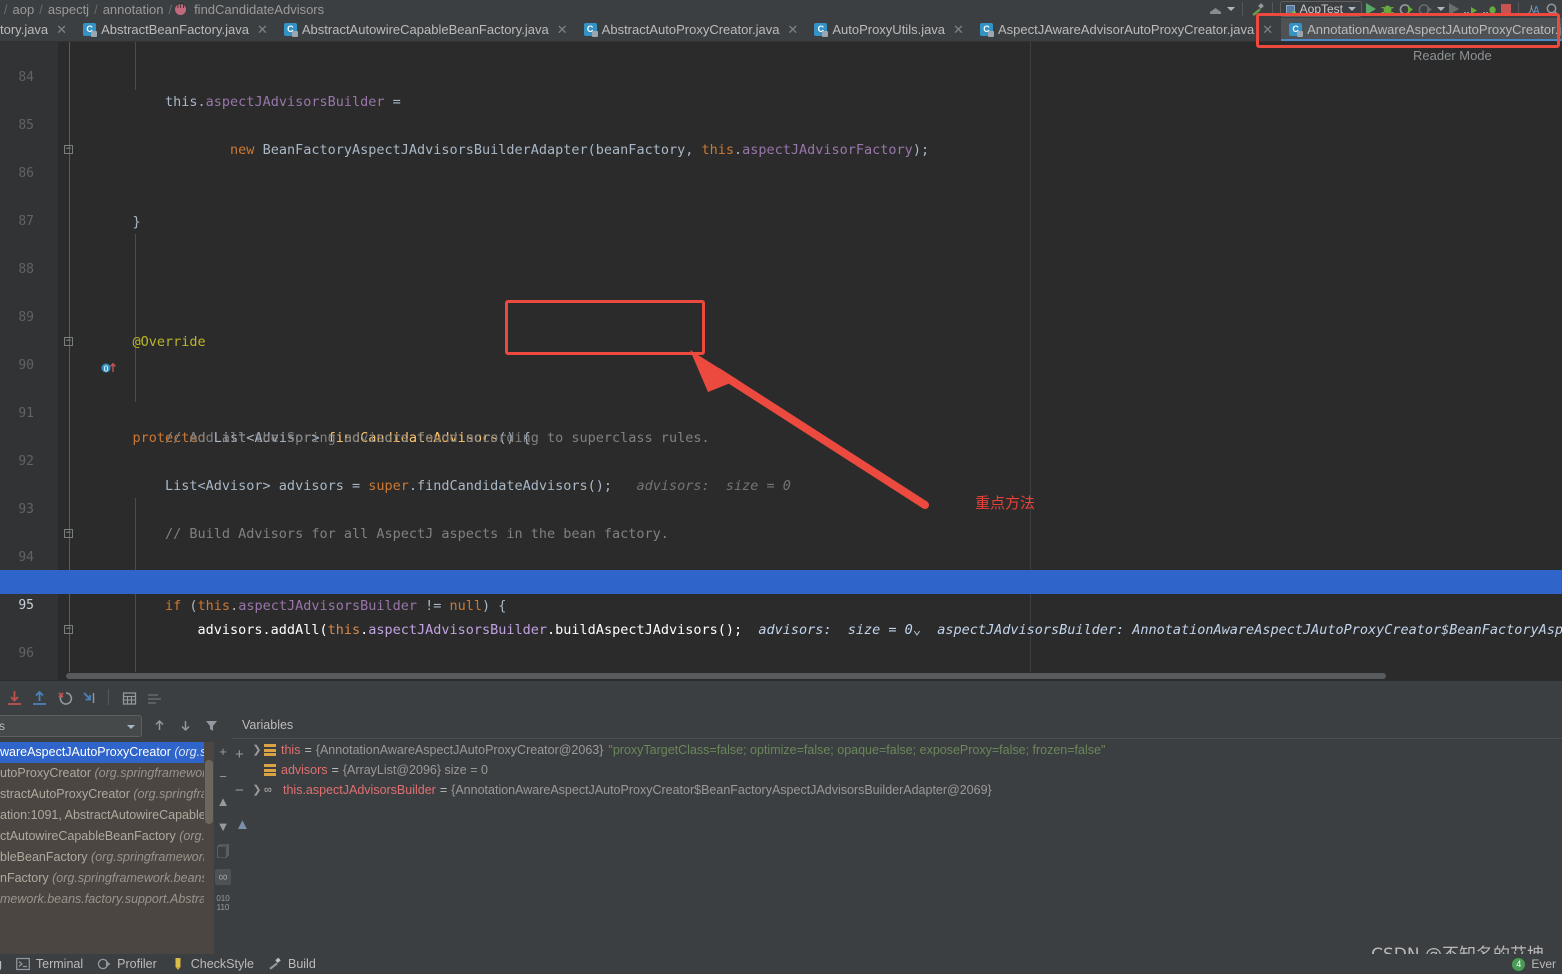 The image size is (1562, 974). I want to click on down-arrow-icon, so click(185, 725).